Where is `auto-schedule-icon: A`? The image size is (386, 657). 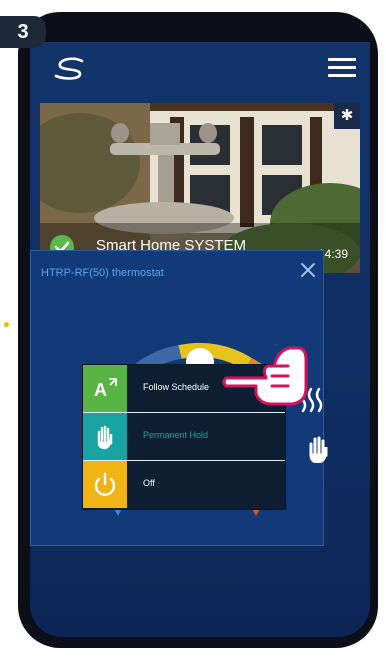 auto-schedule-icon: A is located at coordinates (105, 388).